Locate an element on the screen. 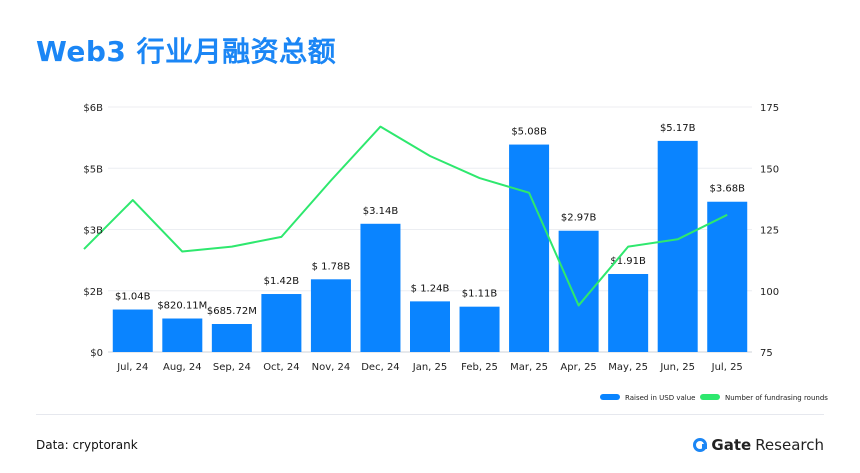  y-right-tick-label: 125 is located at coordinates (769, 231).